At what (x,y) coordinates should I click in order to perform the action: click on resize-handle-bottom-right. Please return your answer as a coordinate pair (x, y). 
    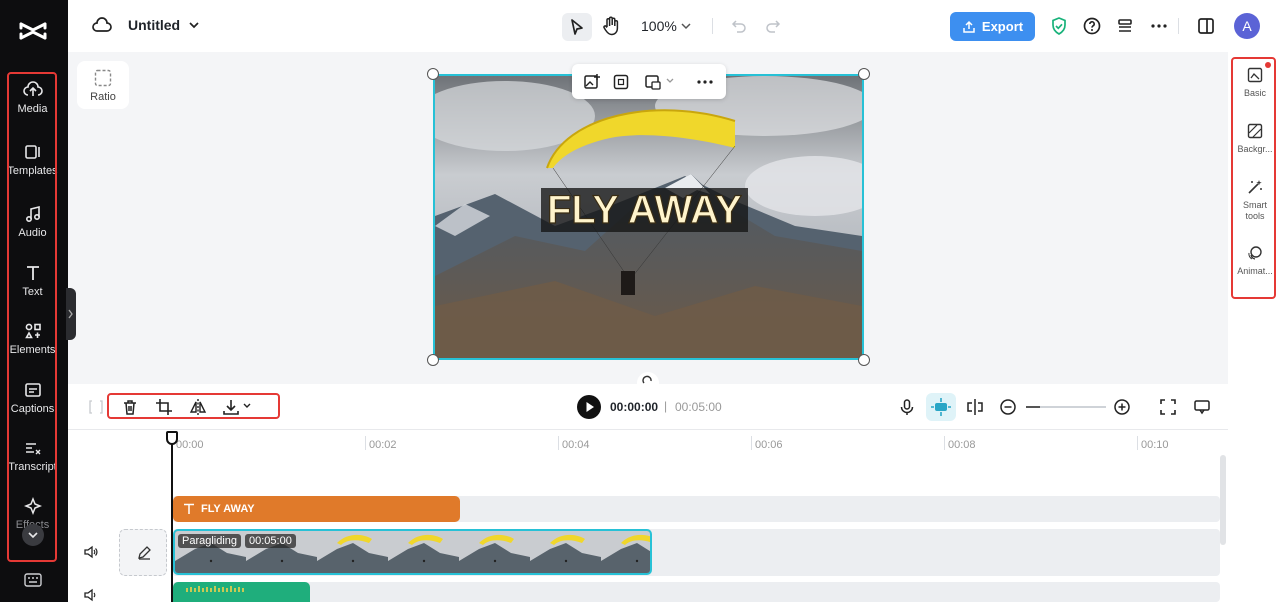
    Looking at the image, I should click on (864, 360).